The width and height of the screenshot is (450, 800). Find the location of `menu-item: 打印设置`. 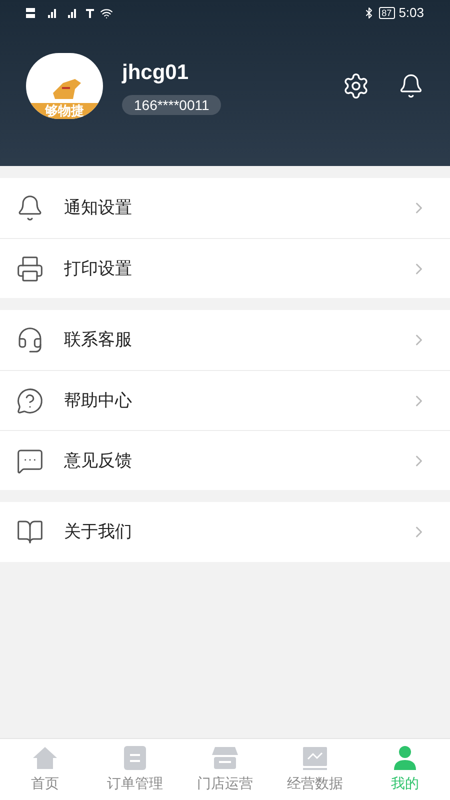

menu-item: 打印设置 is located at coordinates (225, 268).